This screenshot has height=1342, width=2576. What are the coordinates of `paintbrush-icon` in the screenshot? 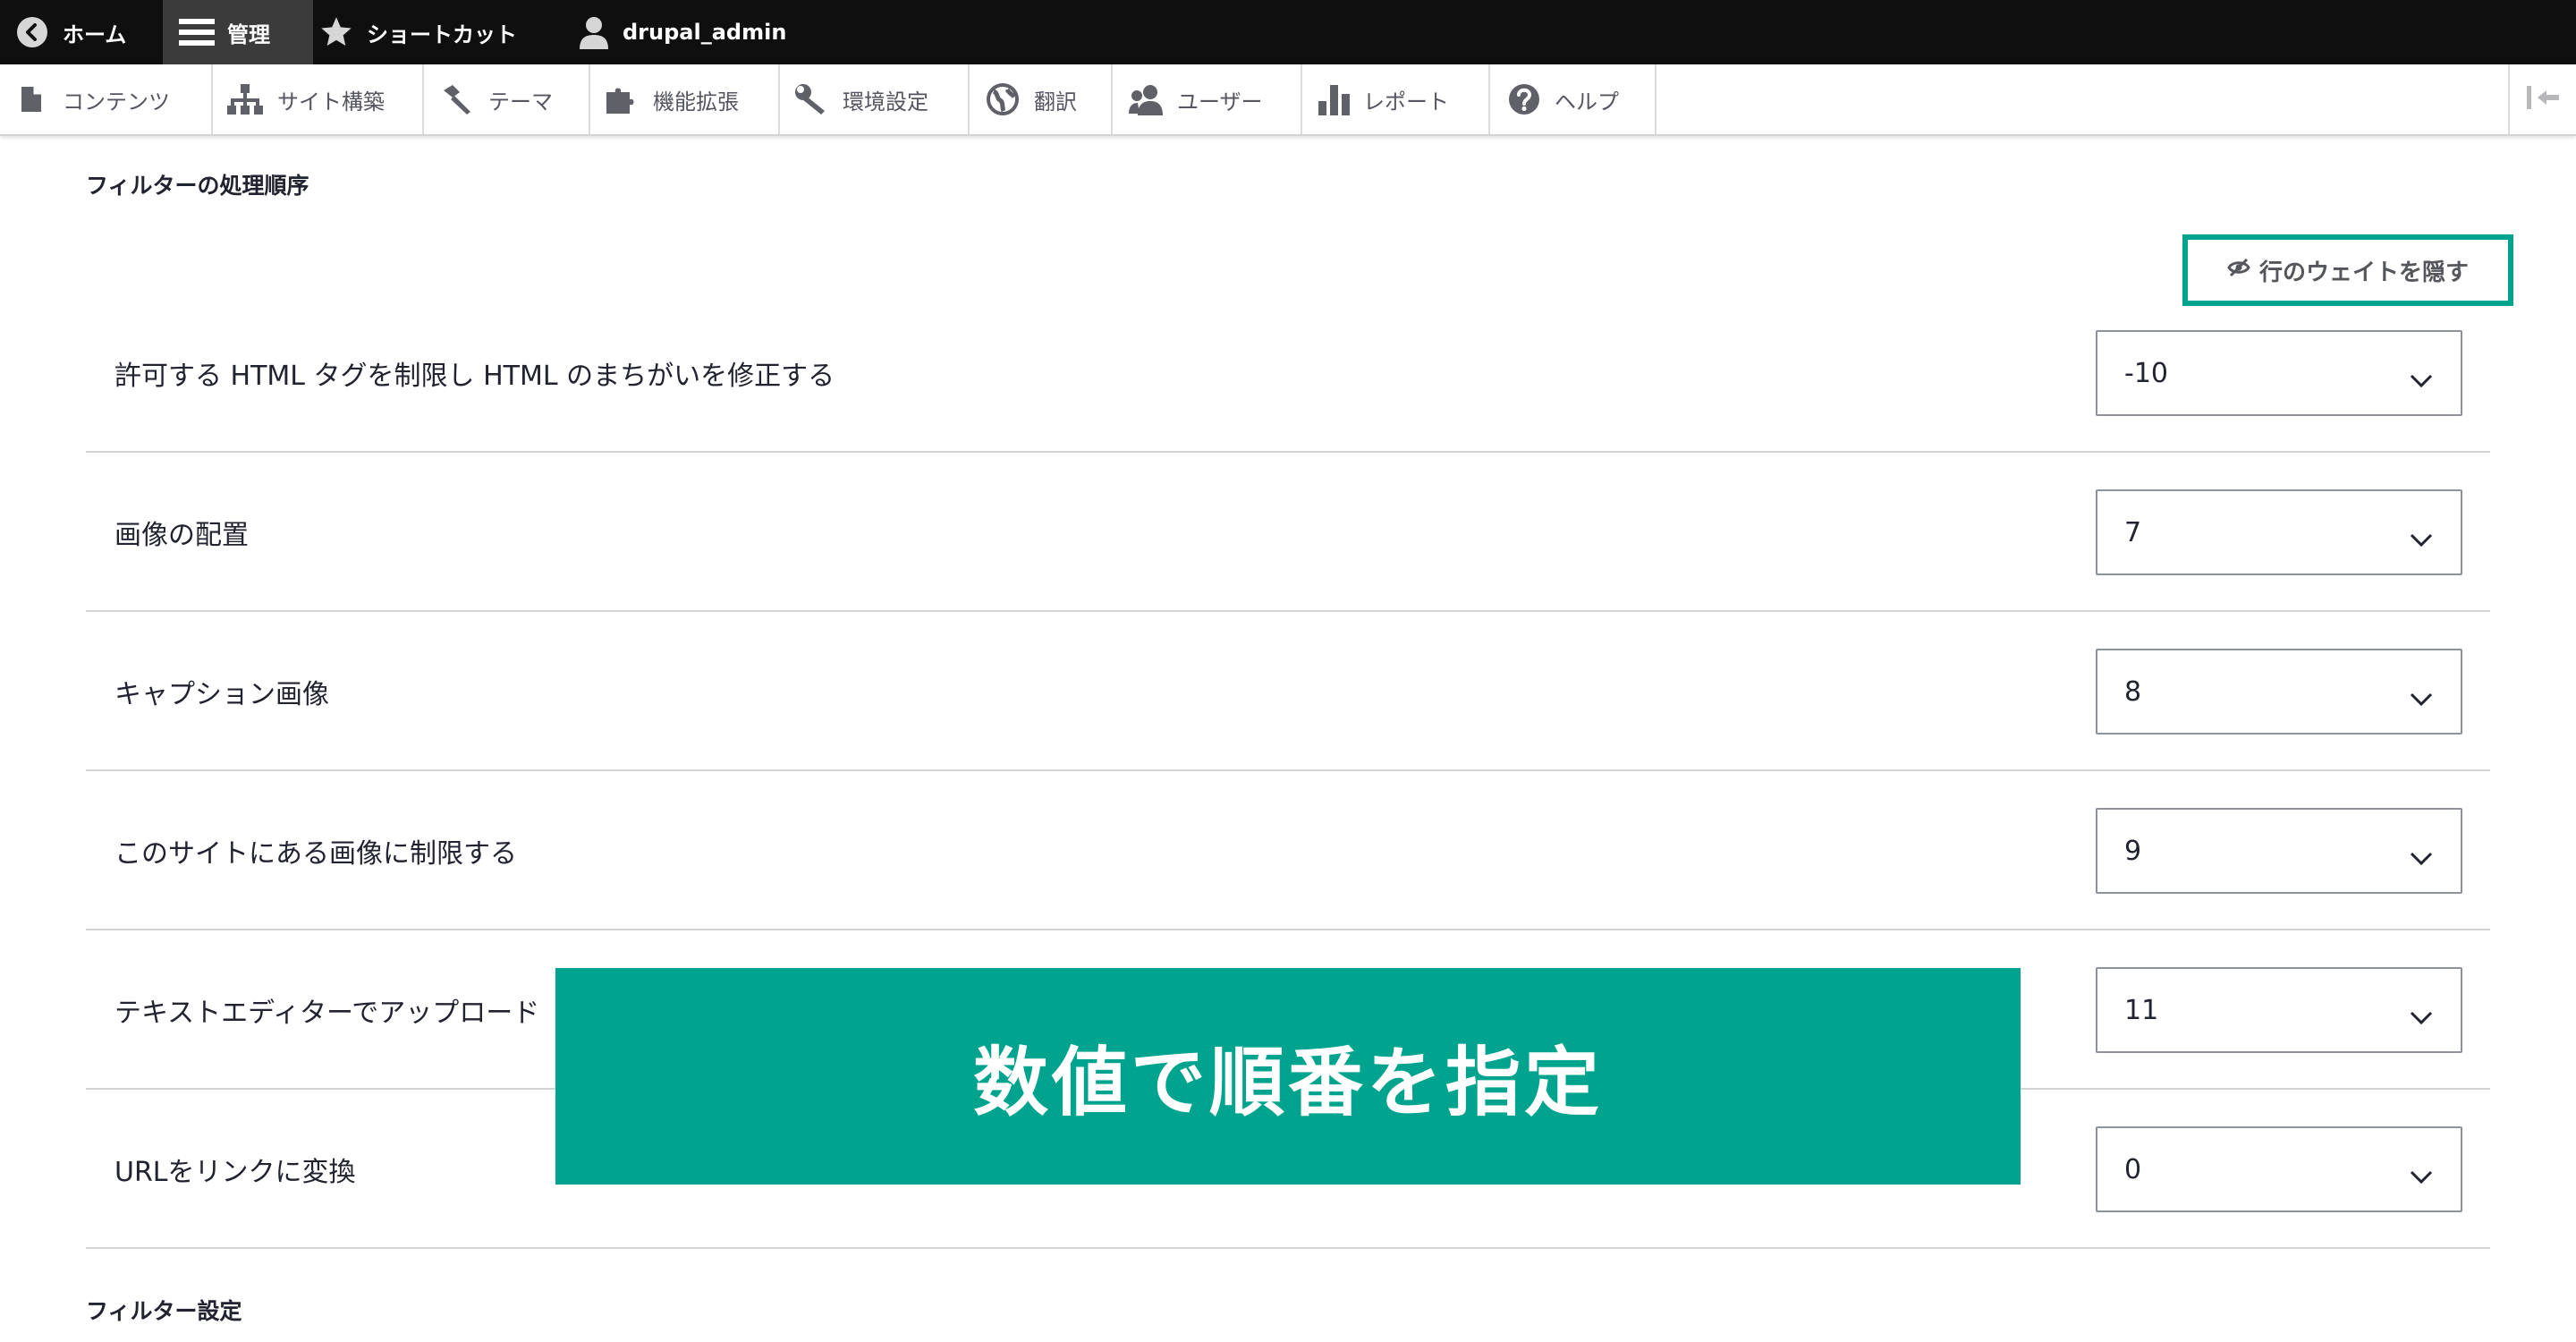 It's located at (457, 99).